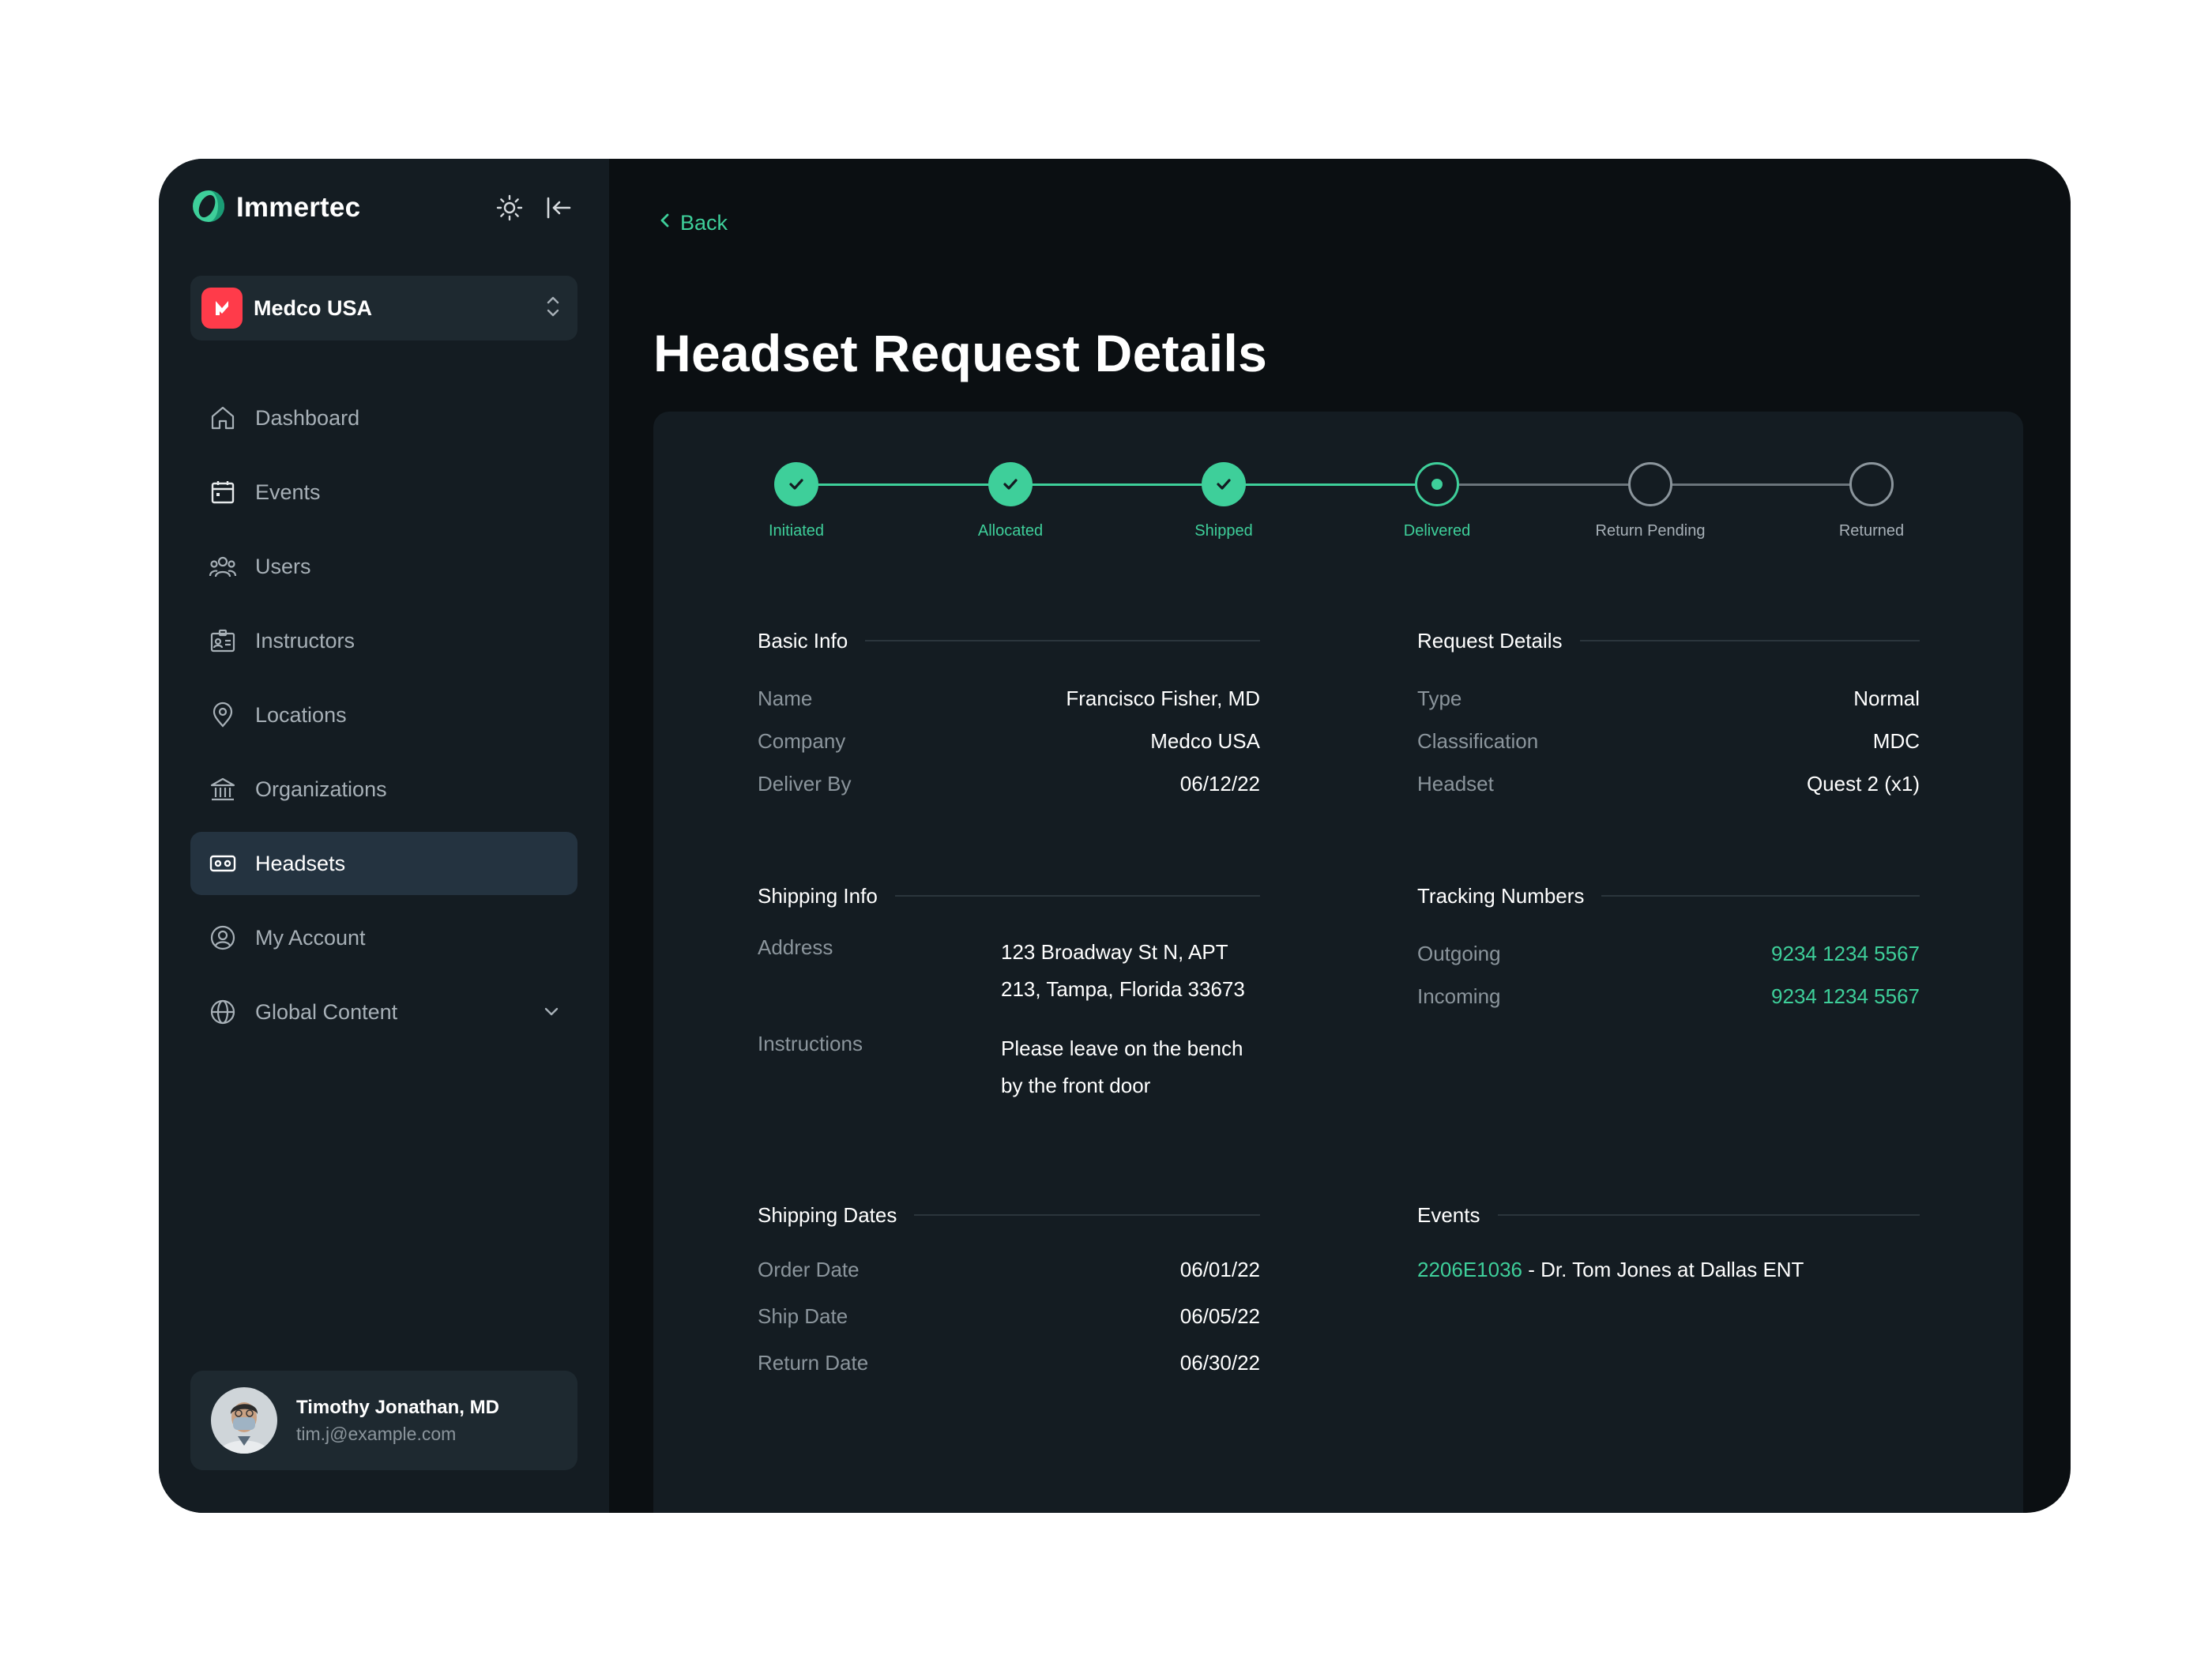  I want to click on incoming-tracking-link: 9234 1234 5567, so click(1846, 997).